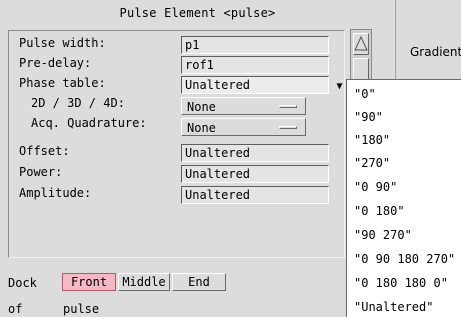  Describe the element at coordinates (255, 65) in the screenshot. I see `pre-delay-field: rof1` at that location.